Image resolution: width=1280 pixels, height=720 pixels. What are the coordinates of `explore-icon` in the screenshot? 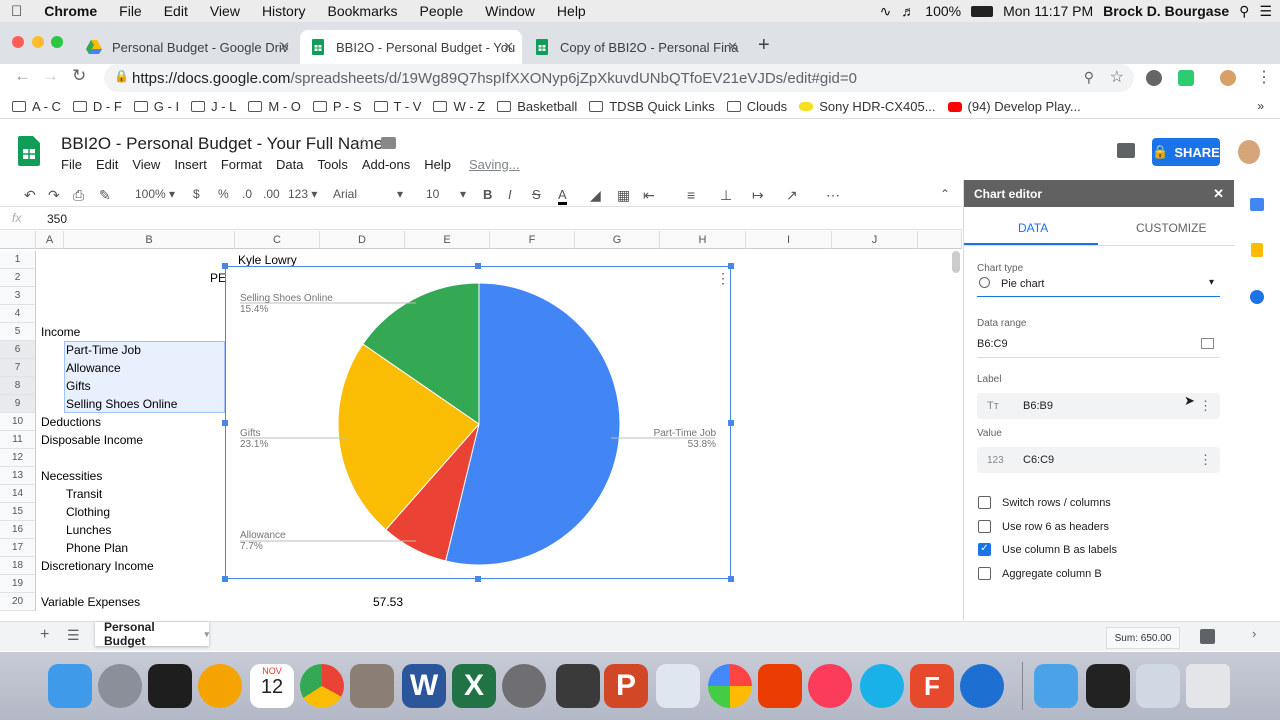 It's located at (1207, 636).